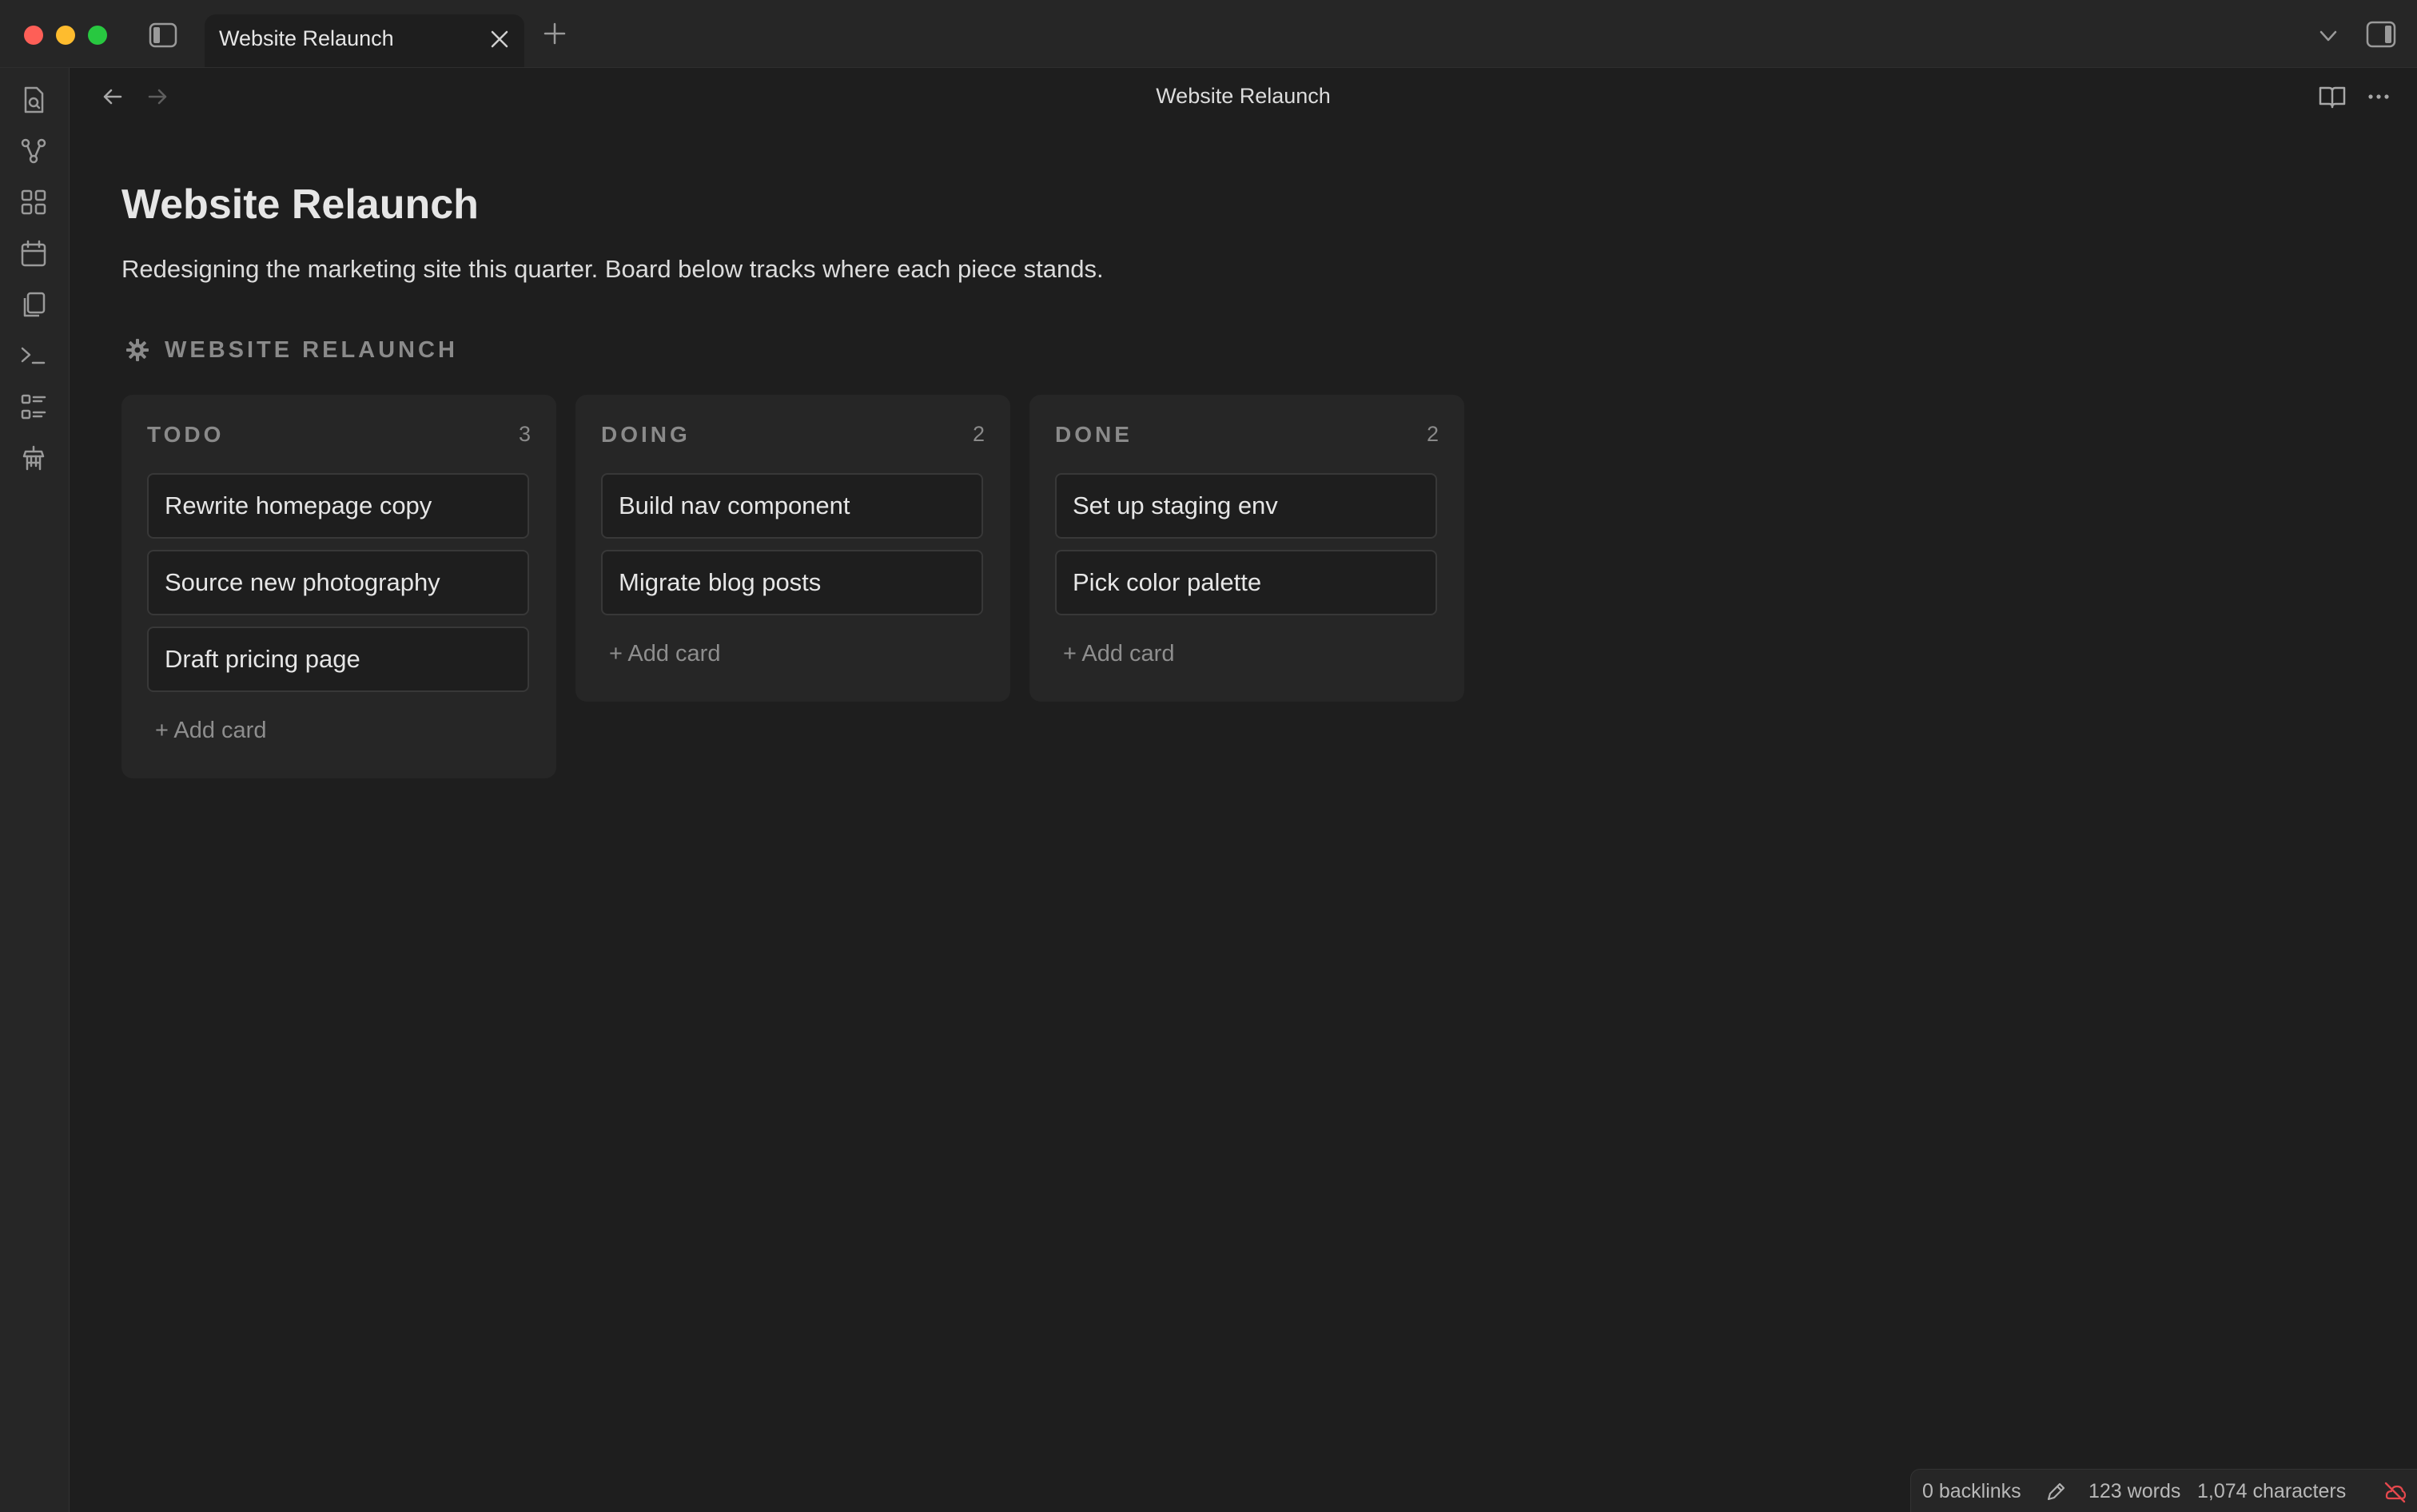 The width and height of the screenshot is (2417, 1512). I want to click on lane-count: 3, so click(524, 434).